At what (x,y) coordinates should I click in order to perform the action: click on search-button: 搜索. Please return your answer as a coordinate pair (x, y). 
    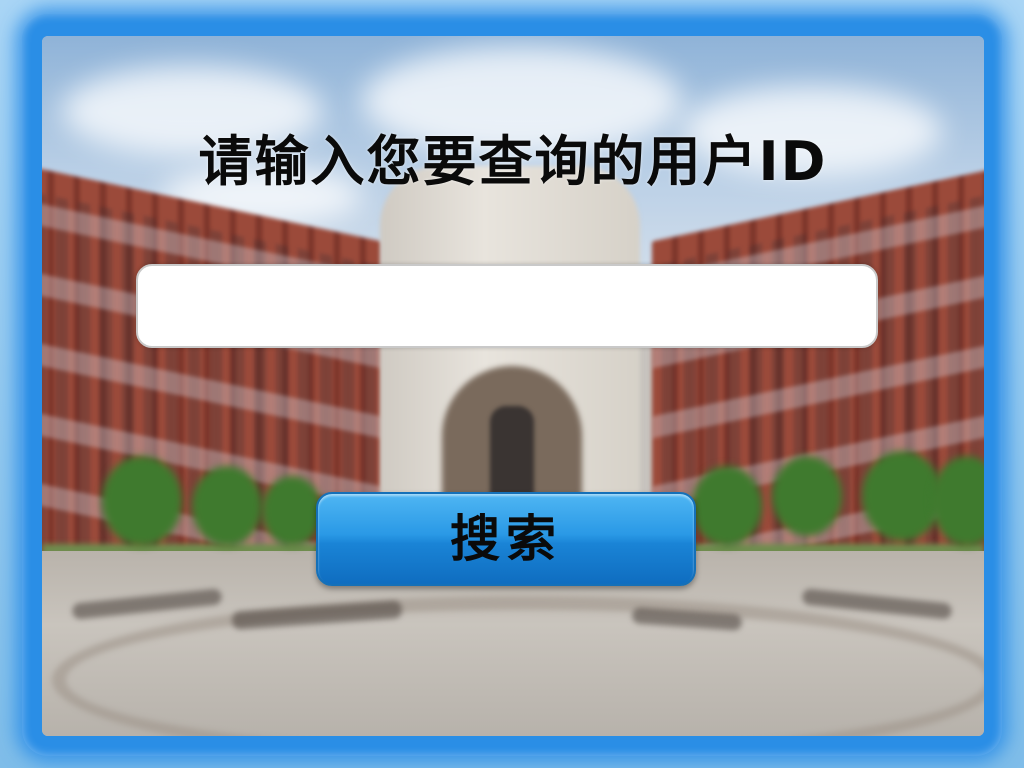
    Looking at the image, I should click on (506, 539).